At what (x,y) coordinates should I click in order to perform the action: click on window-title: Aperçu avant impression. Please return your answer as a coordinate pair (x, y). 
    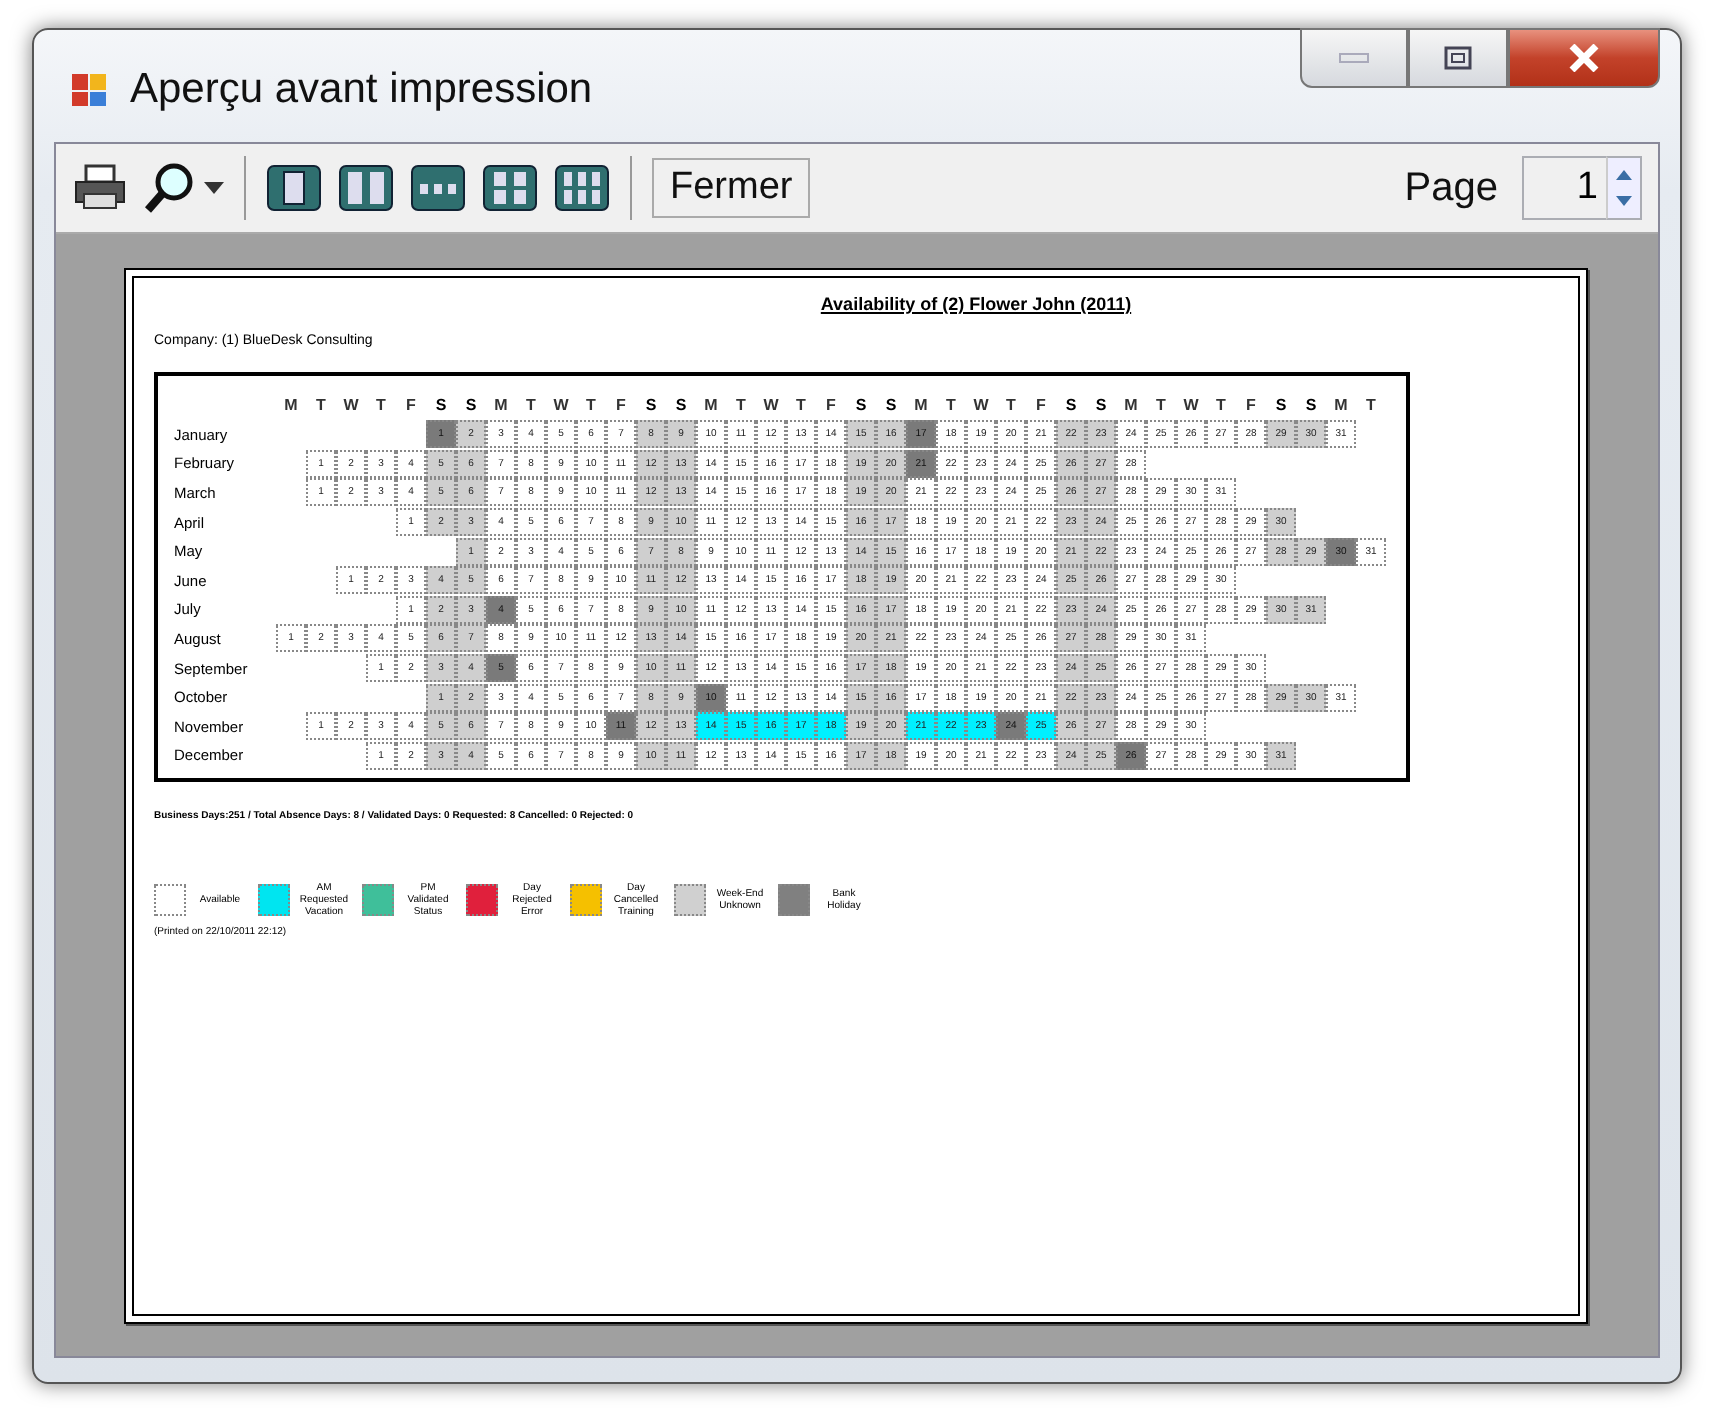
    Looking at the image, I should click on (361, 90).